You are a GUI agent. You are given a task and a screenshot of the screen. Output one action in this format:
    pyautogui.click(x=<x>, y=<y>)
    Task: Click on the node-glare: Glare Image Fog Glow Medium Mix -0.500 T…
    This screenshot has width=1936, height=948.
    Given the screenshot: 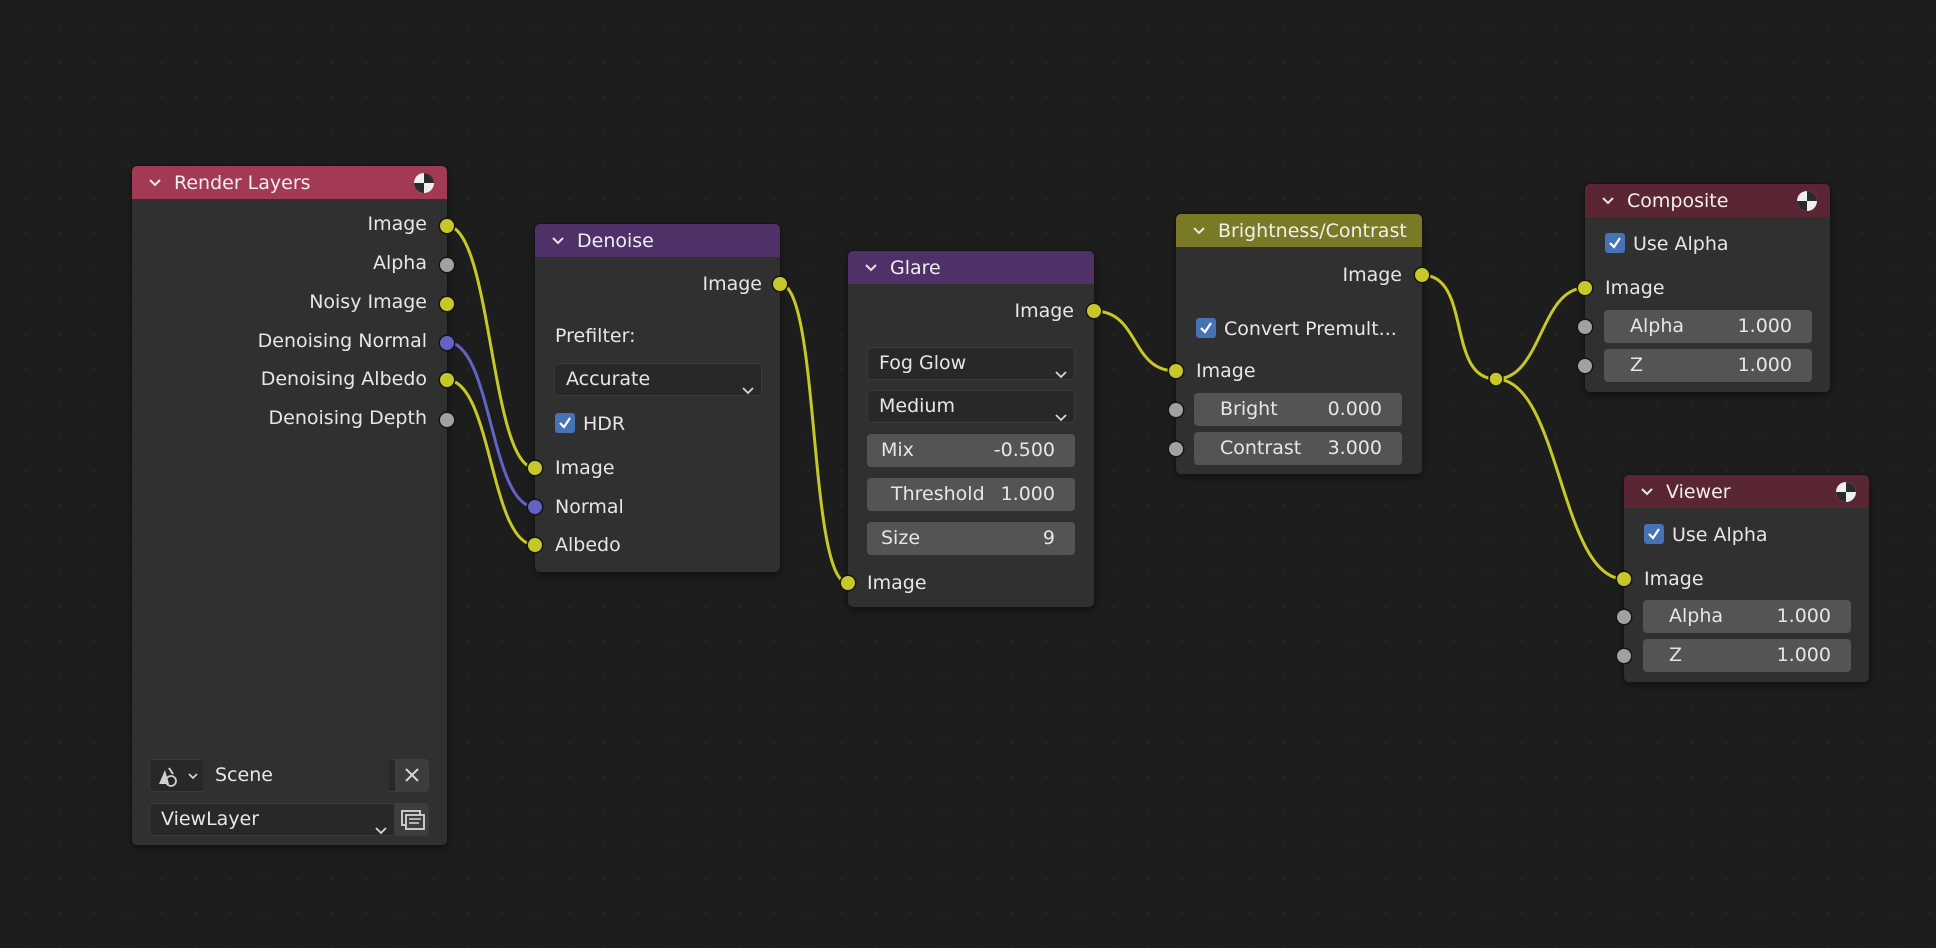 What is the action you would take?
    pyautogui.click(x=971, y=429)
    